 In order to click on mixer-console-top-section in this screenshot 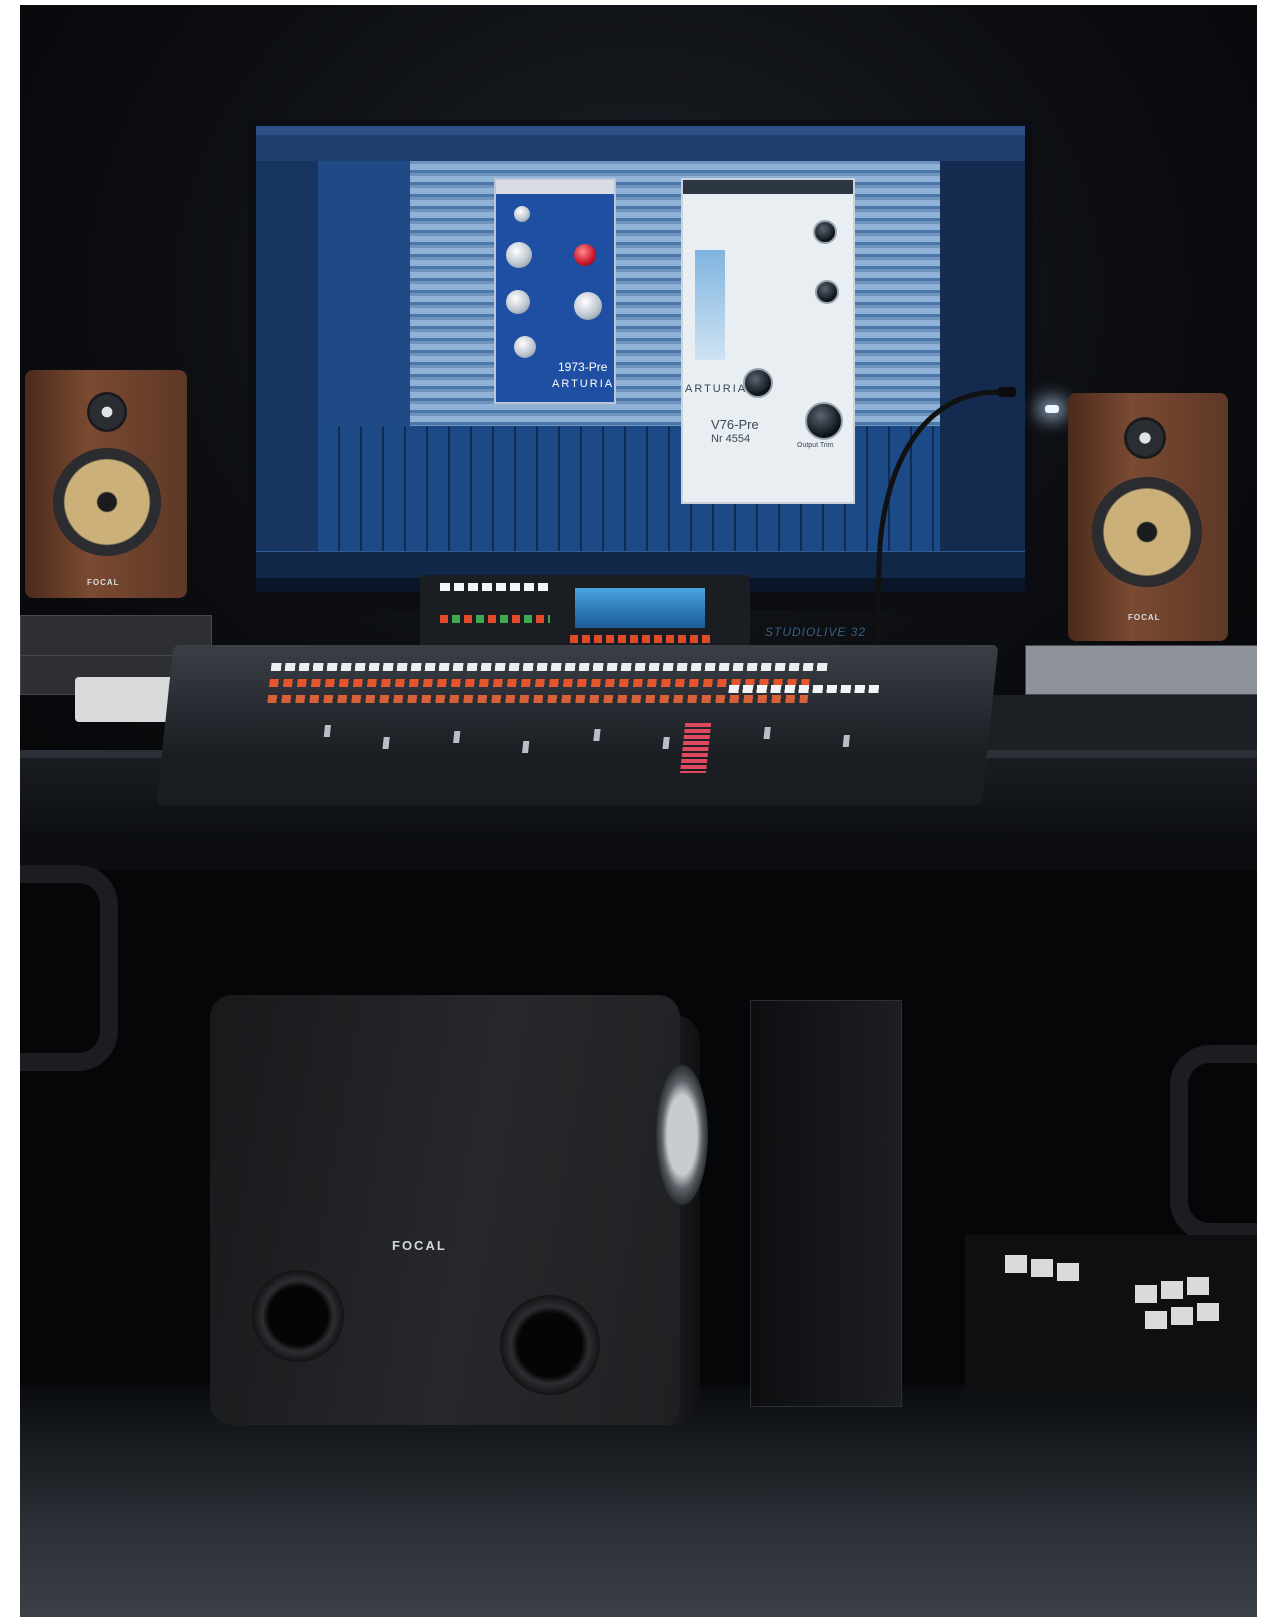, I will do `click(585, 612)`.